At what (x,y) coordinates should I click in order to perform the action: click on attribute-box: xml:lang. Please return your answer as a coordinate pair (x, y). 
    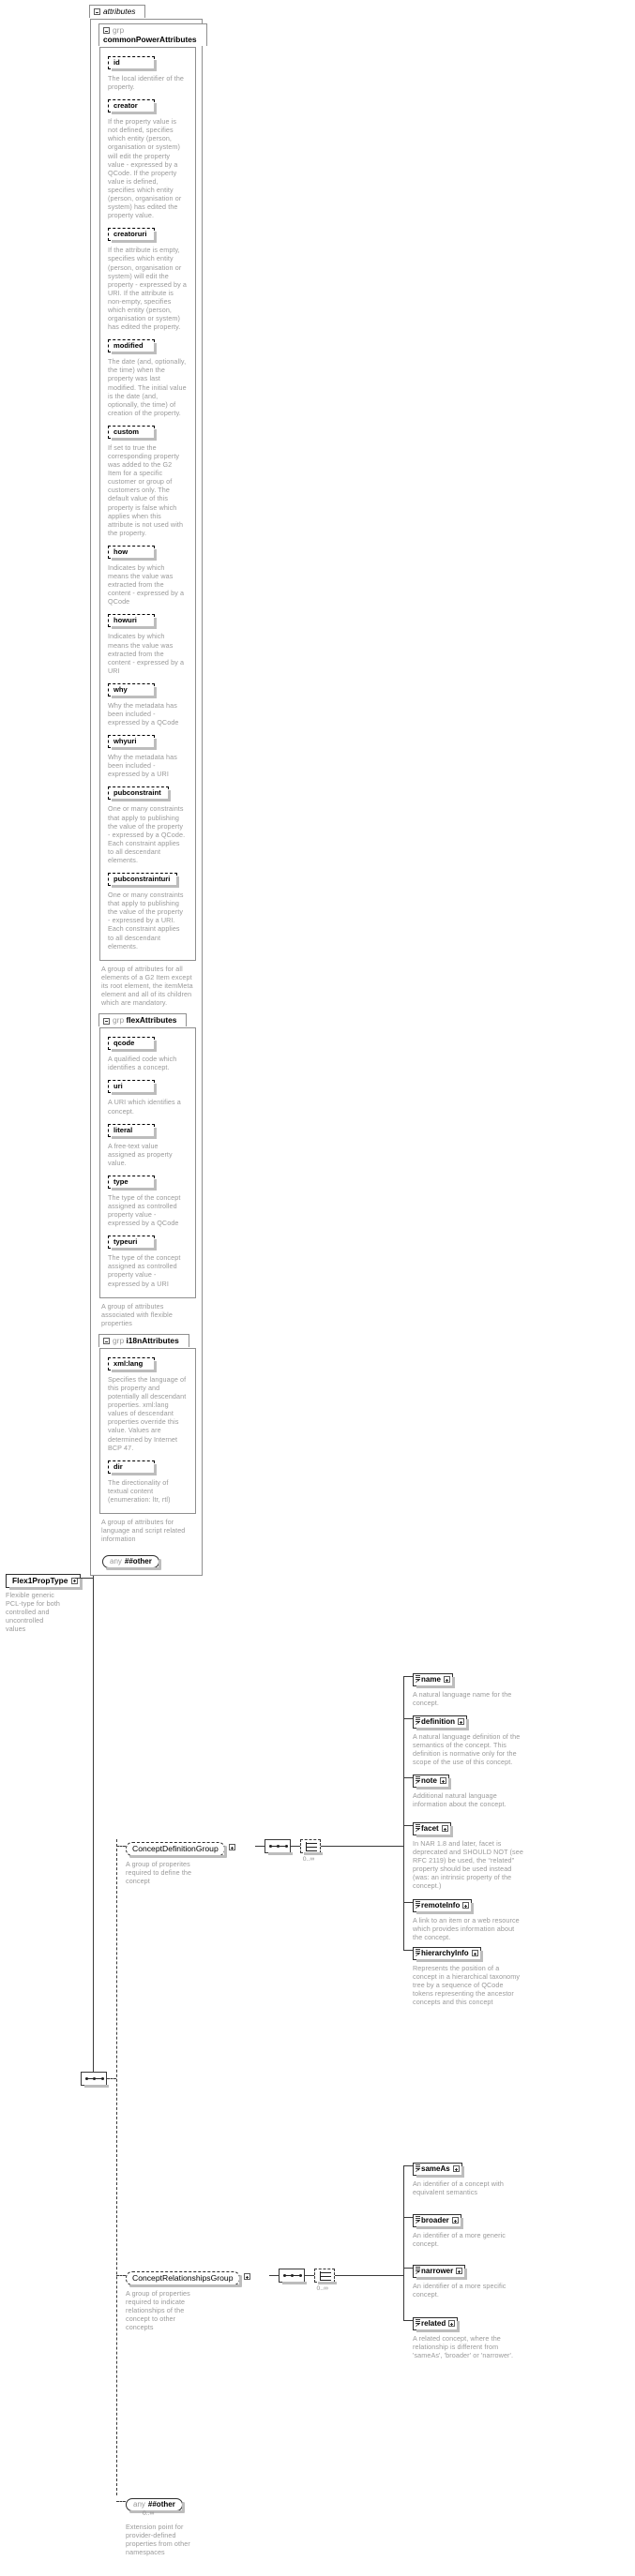
    Looking at the image, I should click on (132, 1364).